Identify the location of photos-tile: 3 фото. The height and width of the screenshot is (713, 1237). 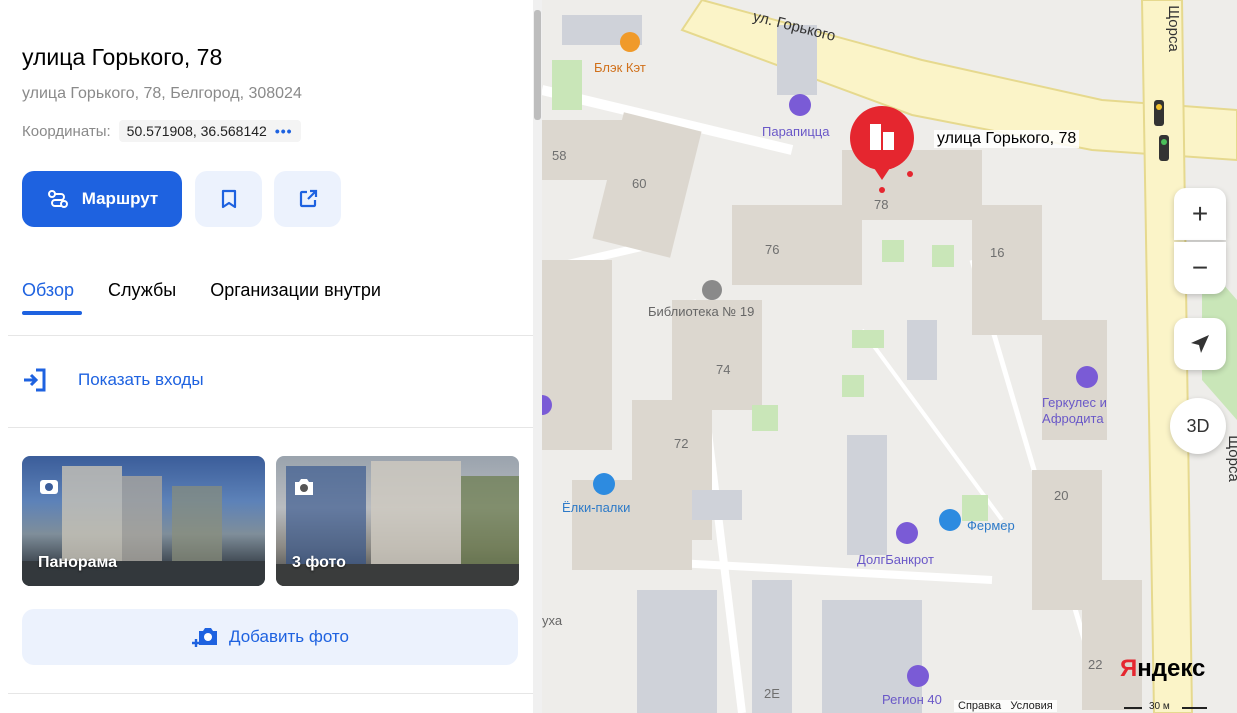
(397, 521).